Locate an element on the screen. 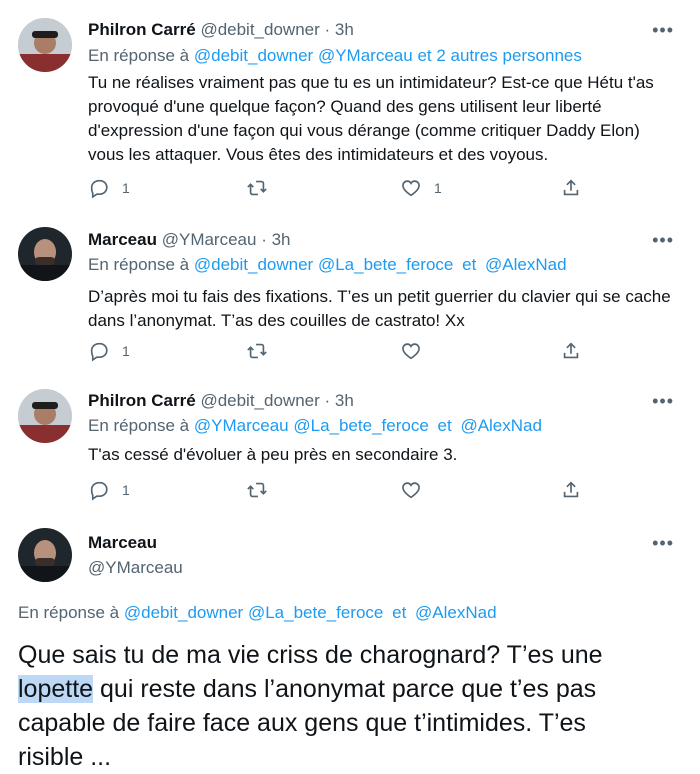  like-count: 1 is located at coordinates (438, 188).